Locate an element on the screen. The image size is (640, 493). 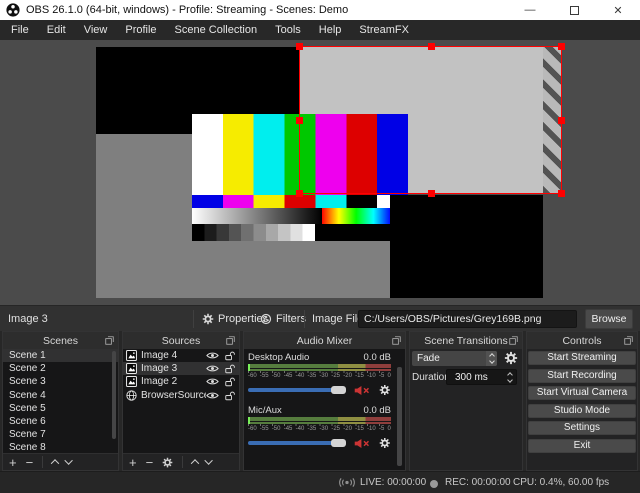
controls-header: Controls is located at coordinates (582, 340).